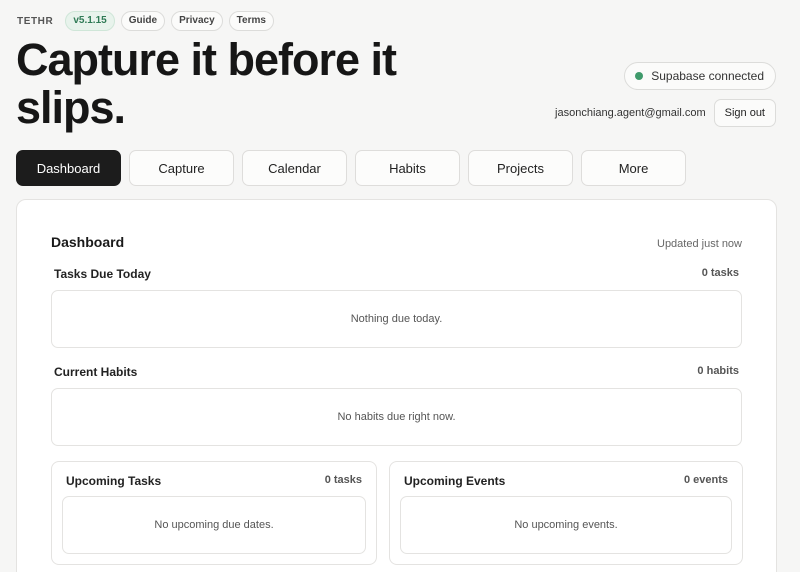  I want to click on guide-link: Guide, so click(143, 21).